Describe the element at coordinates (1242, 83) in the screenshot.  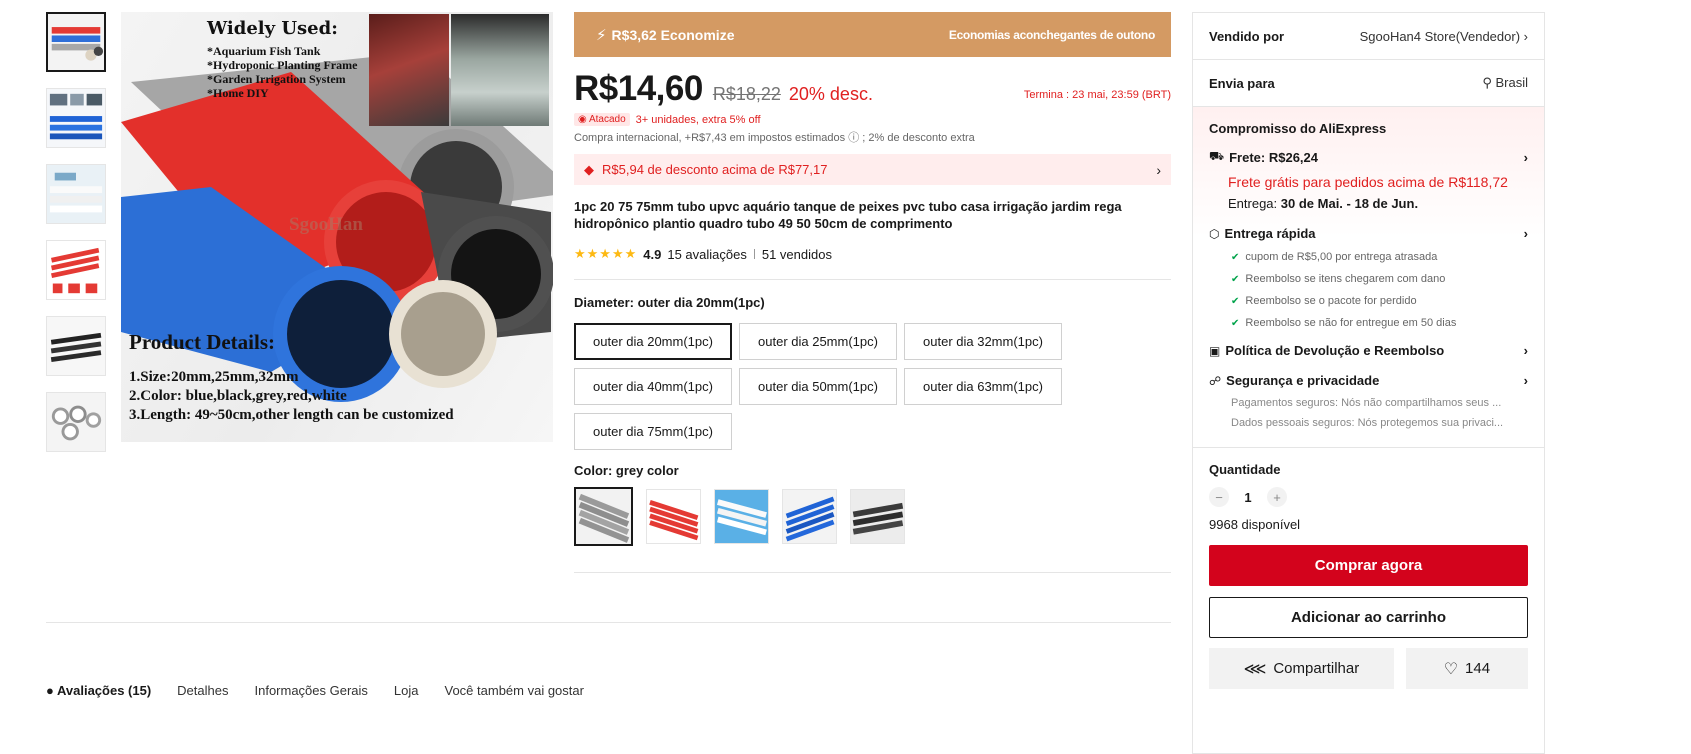
I see `ships-to-label: Envia para` at that location.